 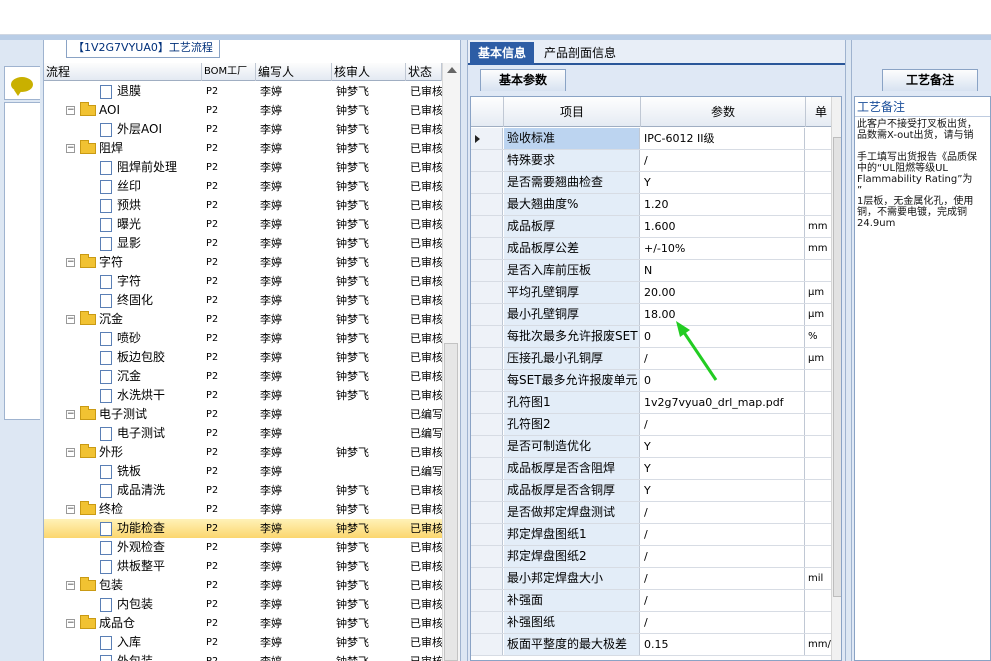 I want to click on param-row: 是否需要翘曲检查 Y, so click(x=656, y=183).